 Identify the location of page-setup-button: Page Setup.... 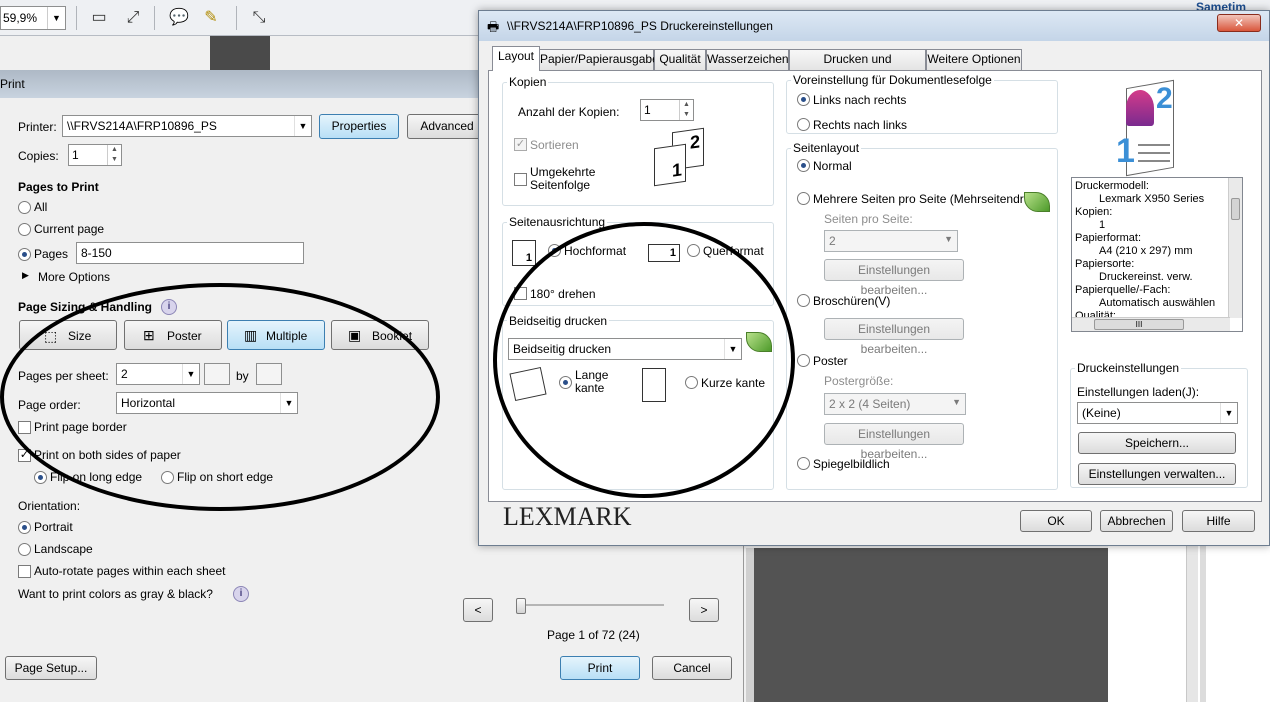
(51, 668).